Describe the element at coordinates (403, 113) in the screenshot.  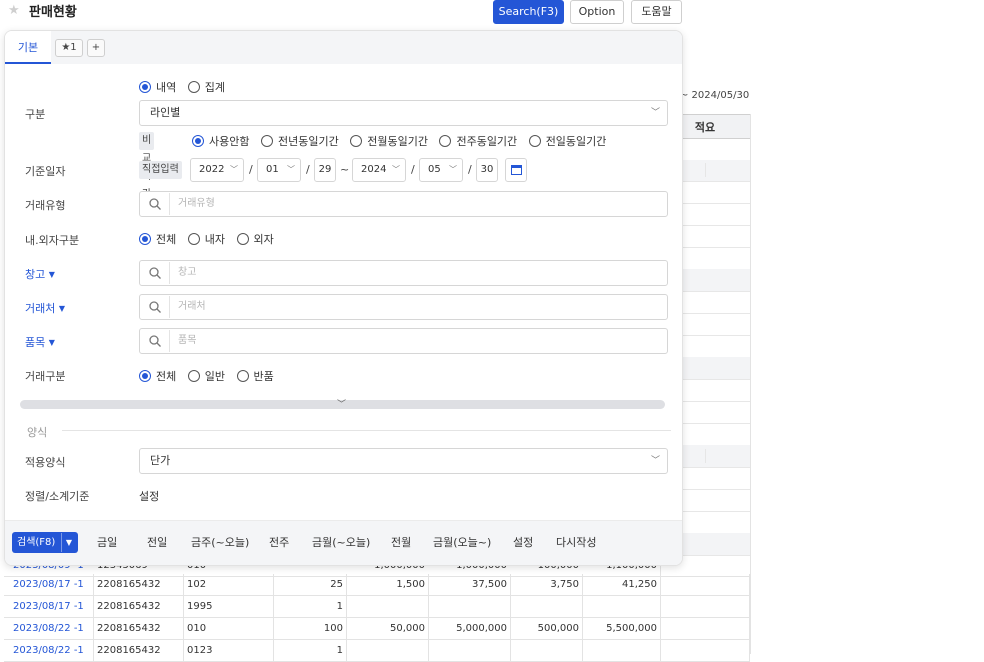
I see `division-select: 라인별 ﹀` at that location.